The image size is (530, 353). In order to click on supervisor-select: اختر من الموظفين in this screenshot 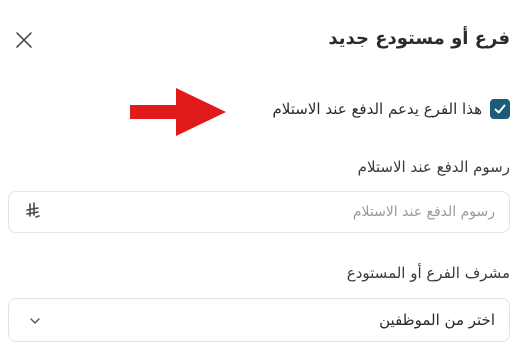, I will do `click(259, 320)`.